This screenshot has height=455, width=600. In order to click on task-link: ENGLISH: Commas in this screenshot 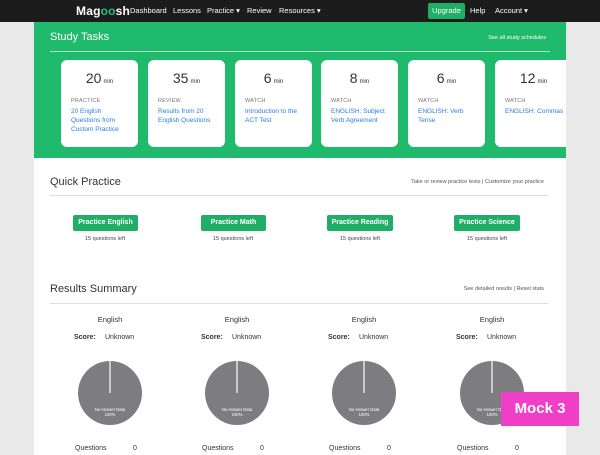, I will do `click(535, 111)`.